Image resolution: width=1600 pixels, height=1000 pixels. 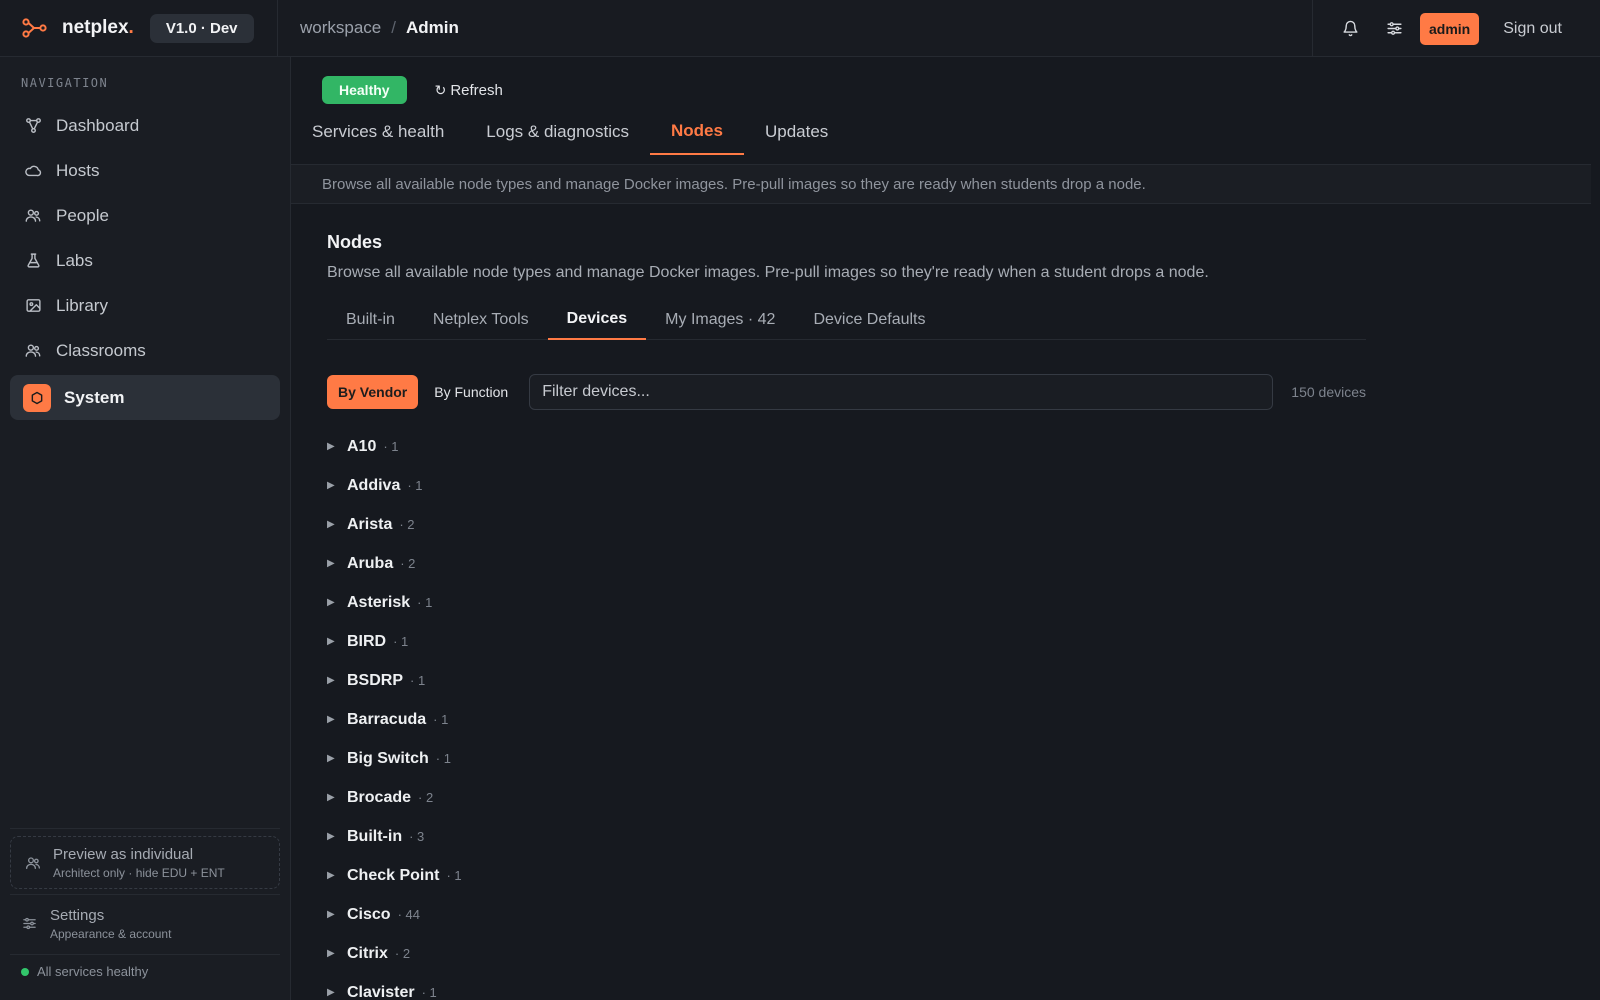 I want to click on users-icon, so click(x=33, y=216).